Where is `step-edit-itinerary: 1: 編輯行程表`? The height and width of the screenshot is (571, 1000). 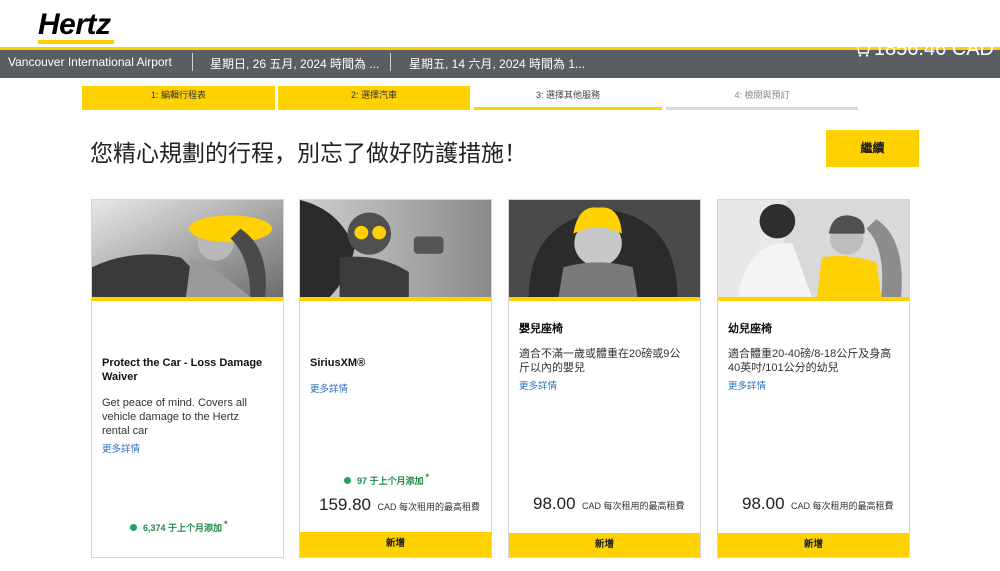
step-edit-itinerary: 1: 編輯行程表 is located at coordinates (178, 98).